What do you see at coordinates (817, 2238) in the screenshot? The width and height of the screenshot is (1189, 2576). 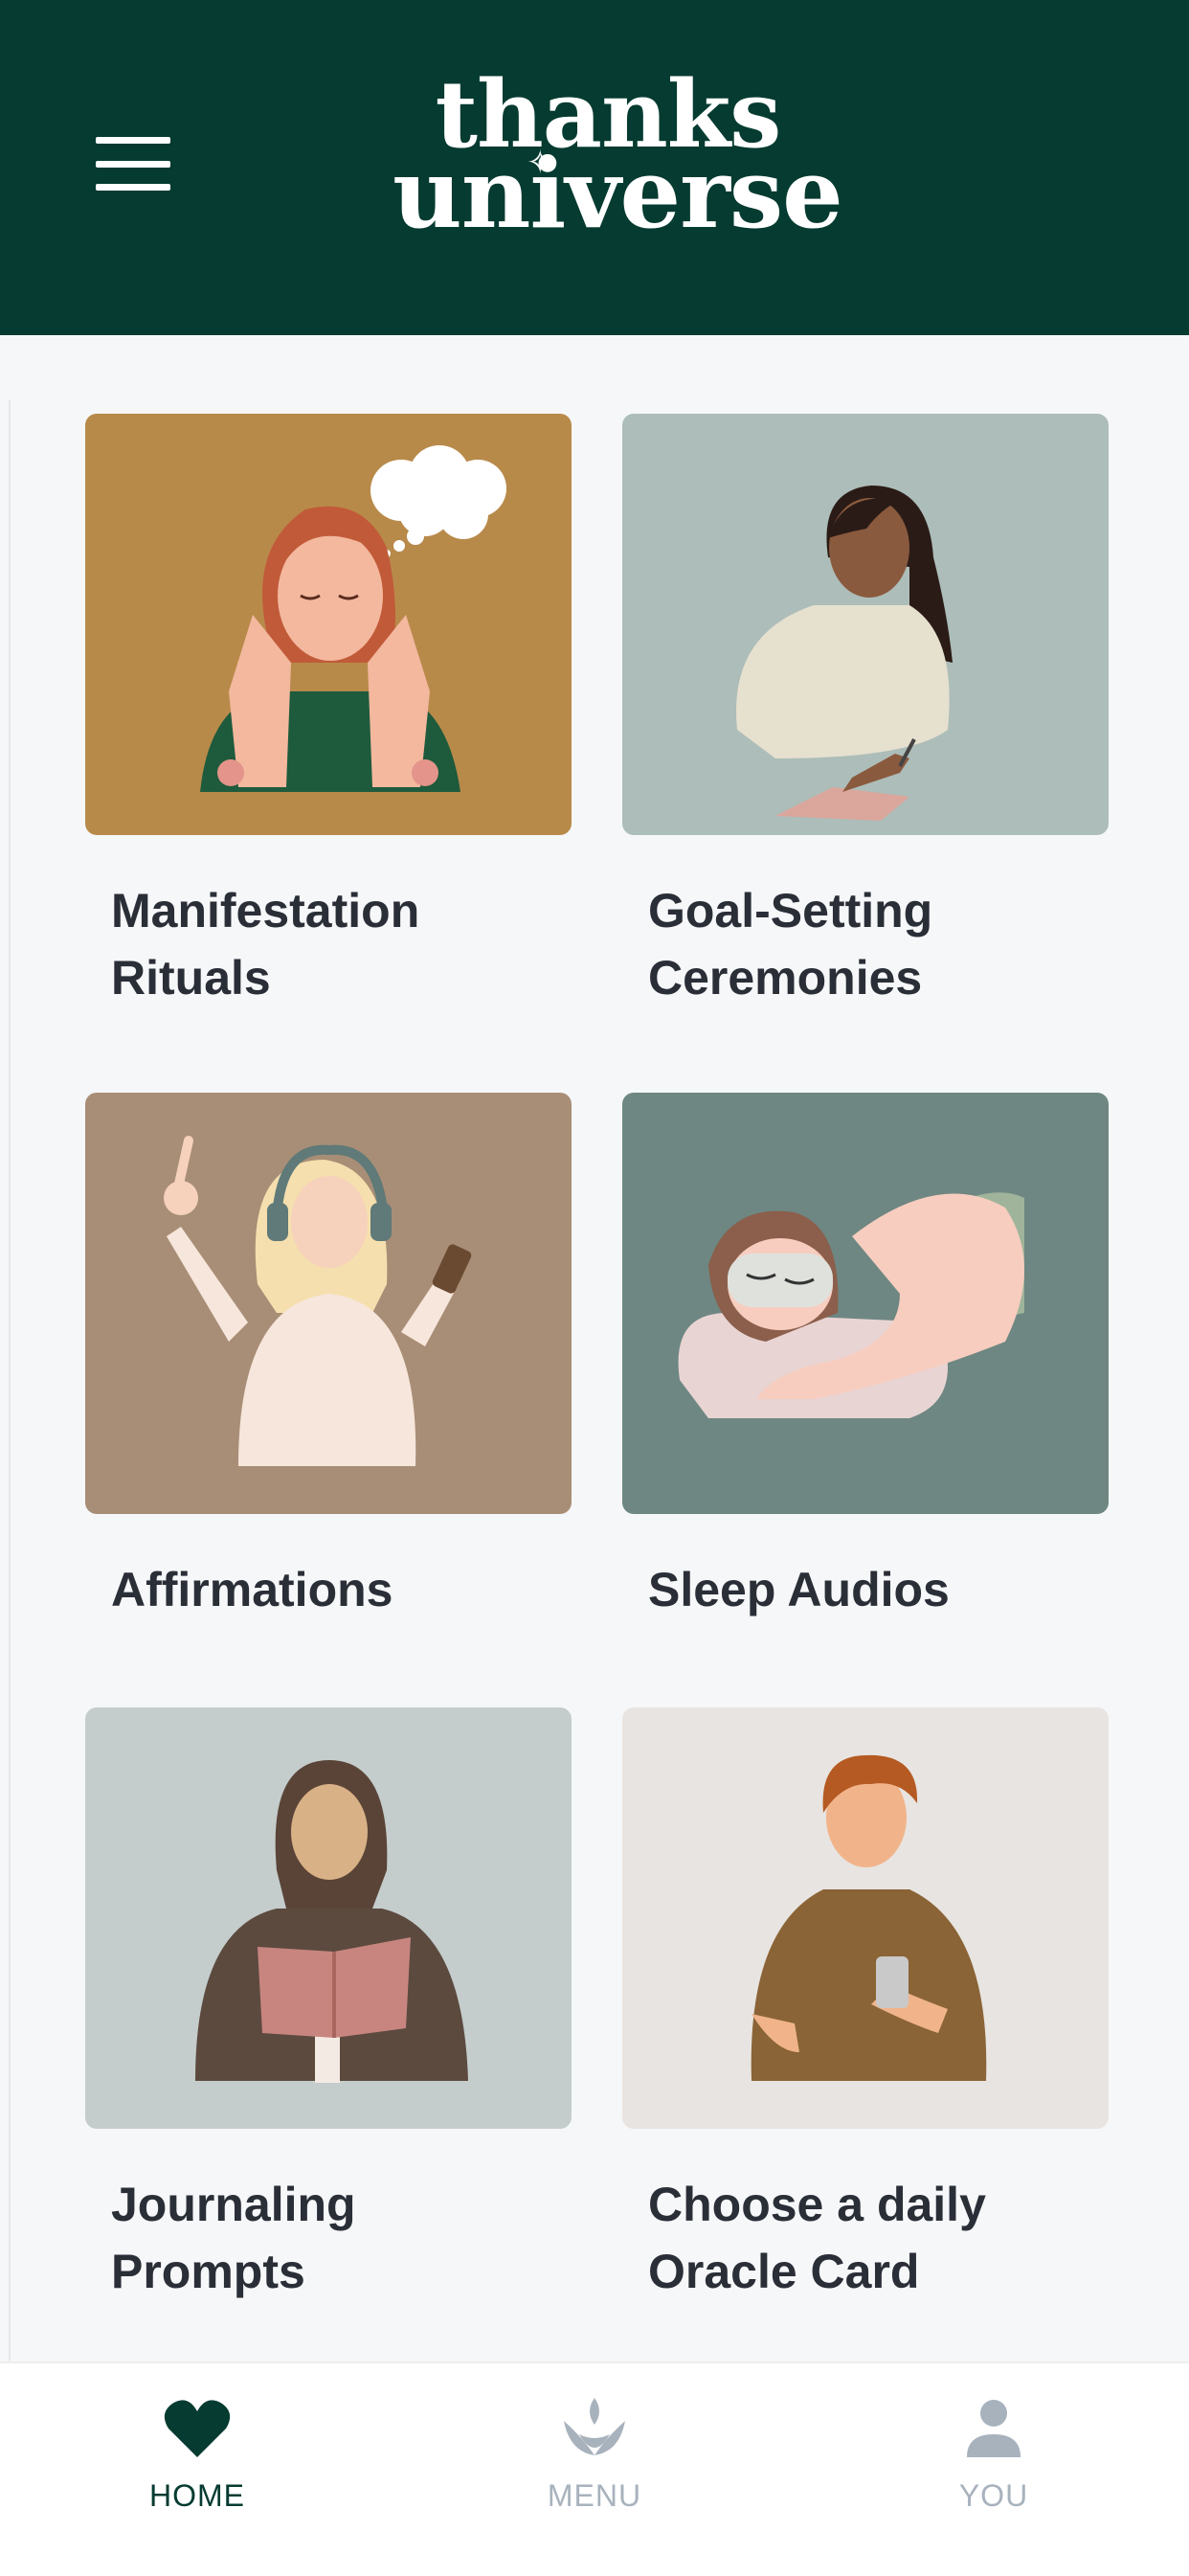 I see `card-label: Choose a daily Oracle Card` at bounding box center [817, 2238].